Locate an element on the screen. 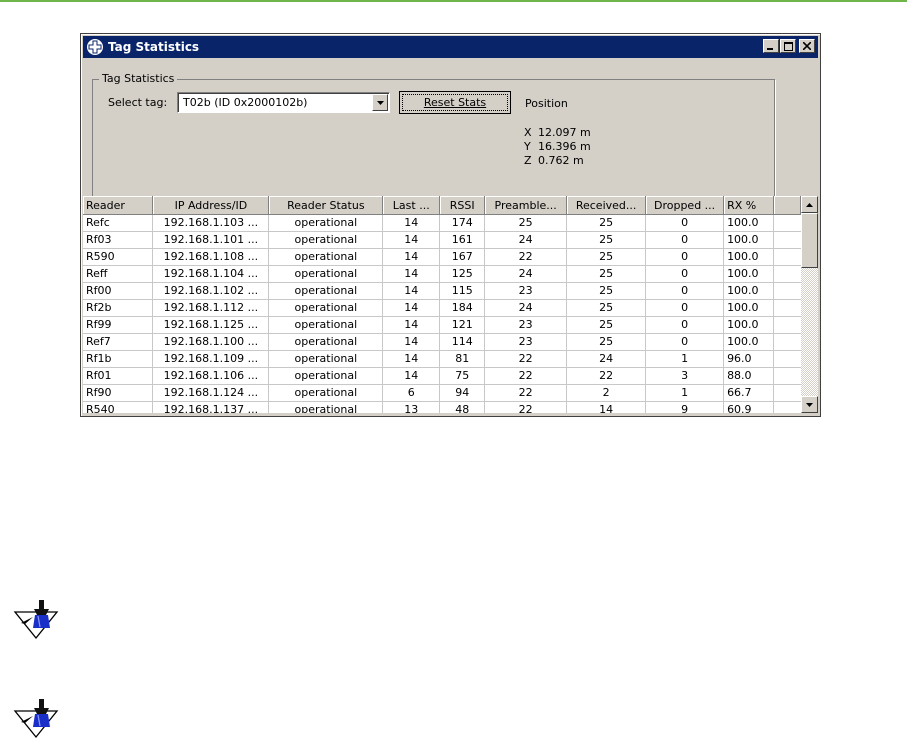 This screenshot has width=907, height=744. column-header-reader: Reader is located at coordinates (118, 205).